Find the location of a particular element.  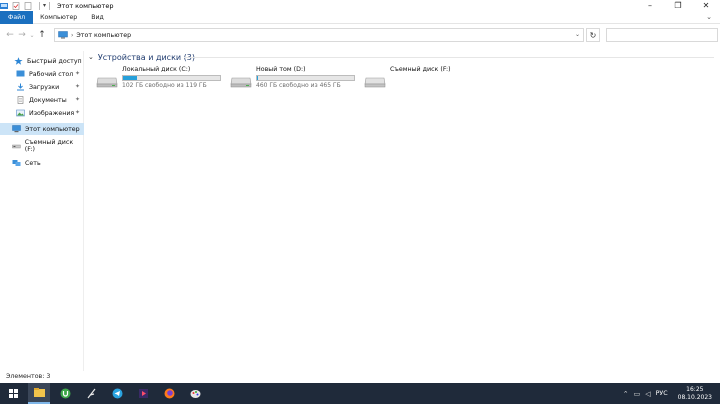

taskbar-paint-button is located at coordinates (195, 393).